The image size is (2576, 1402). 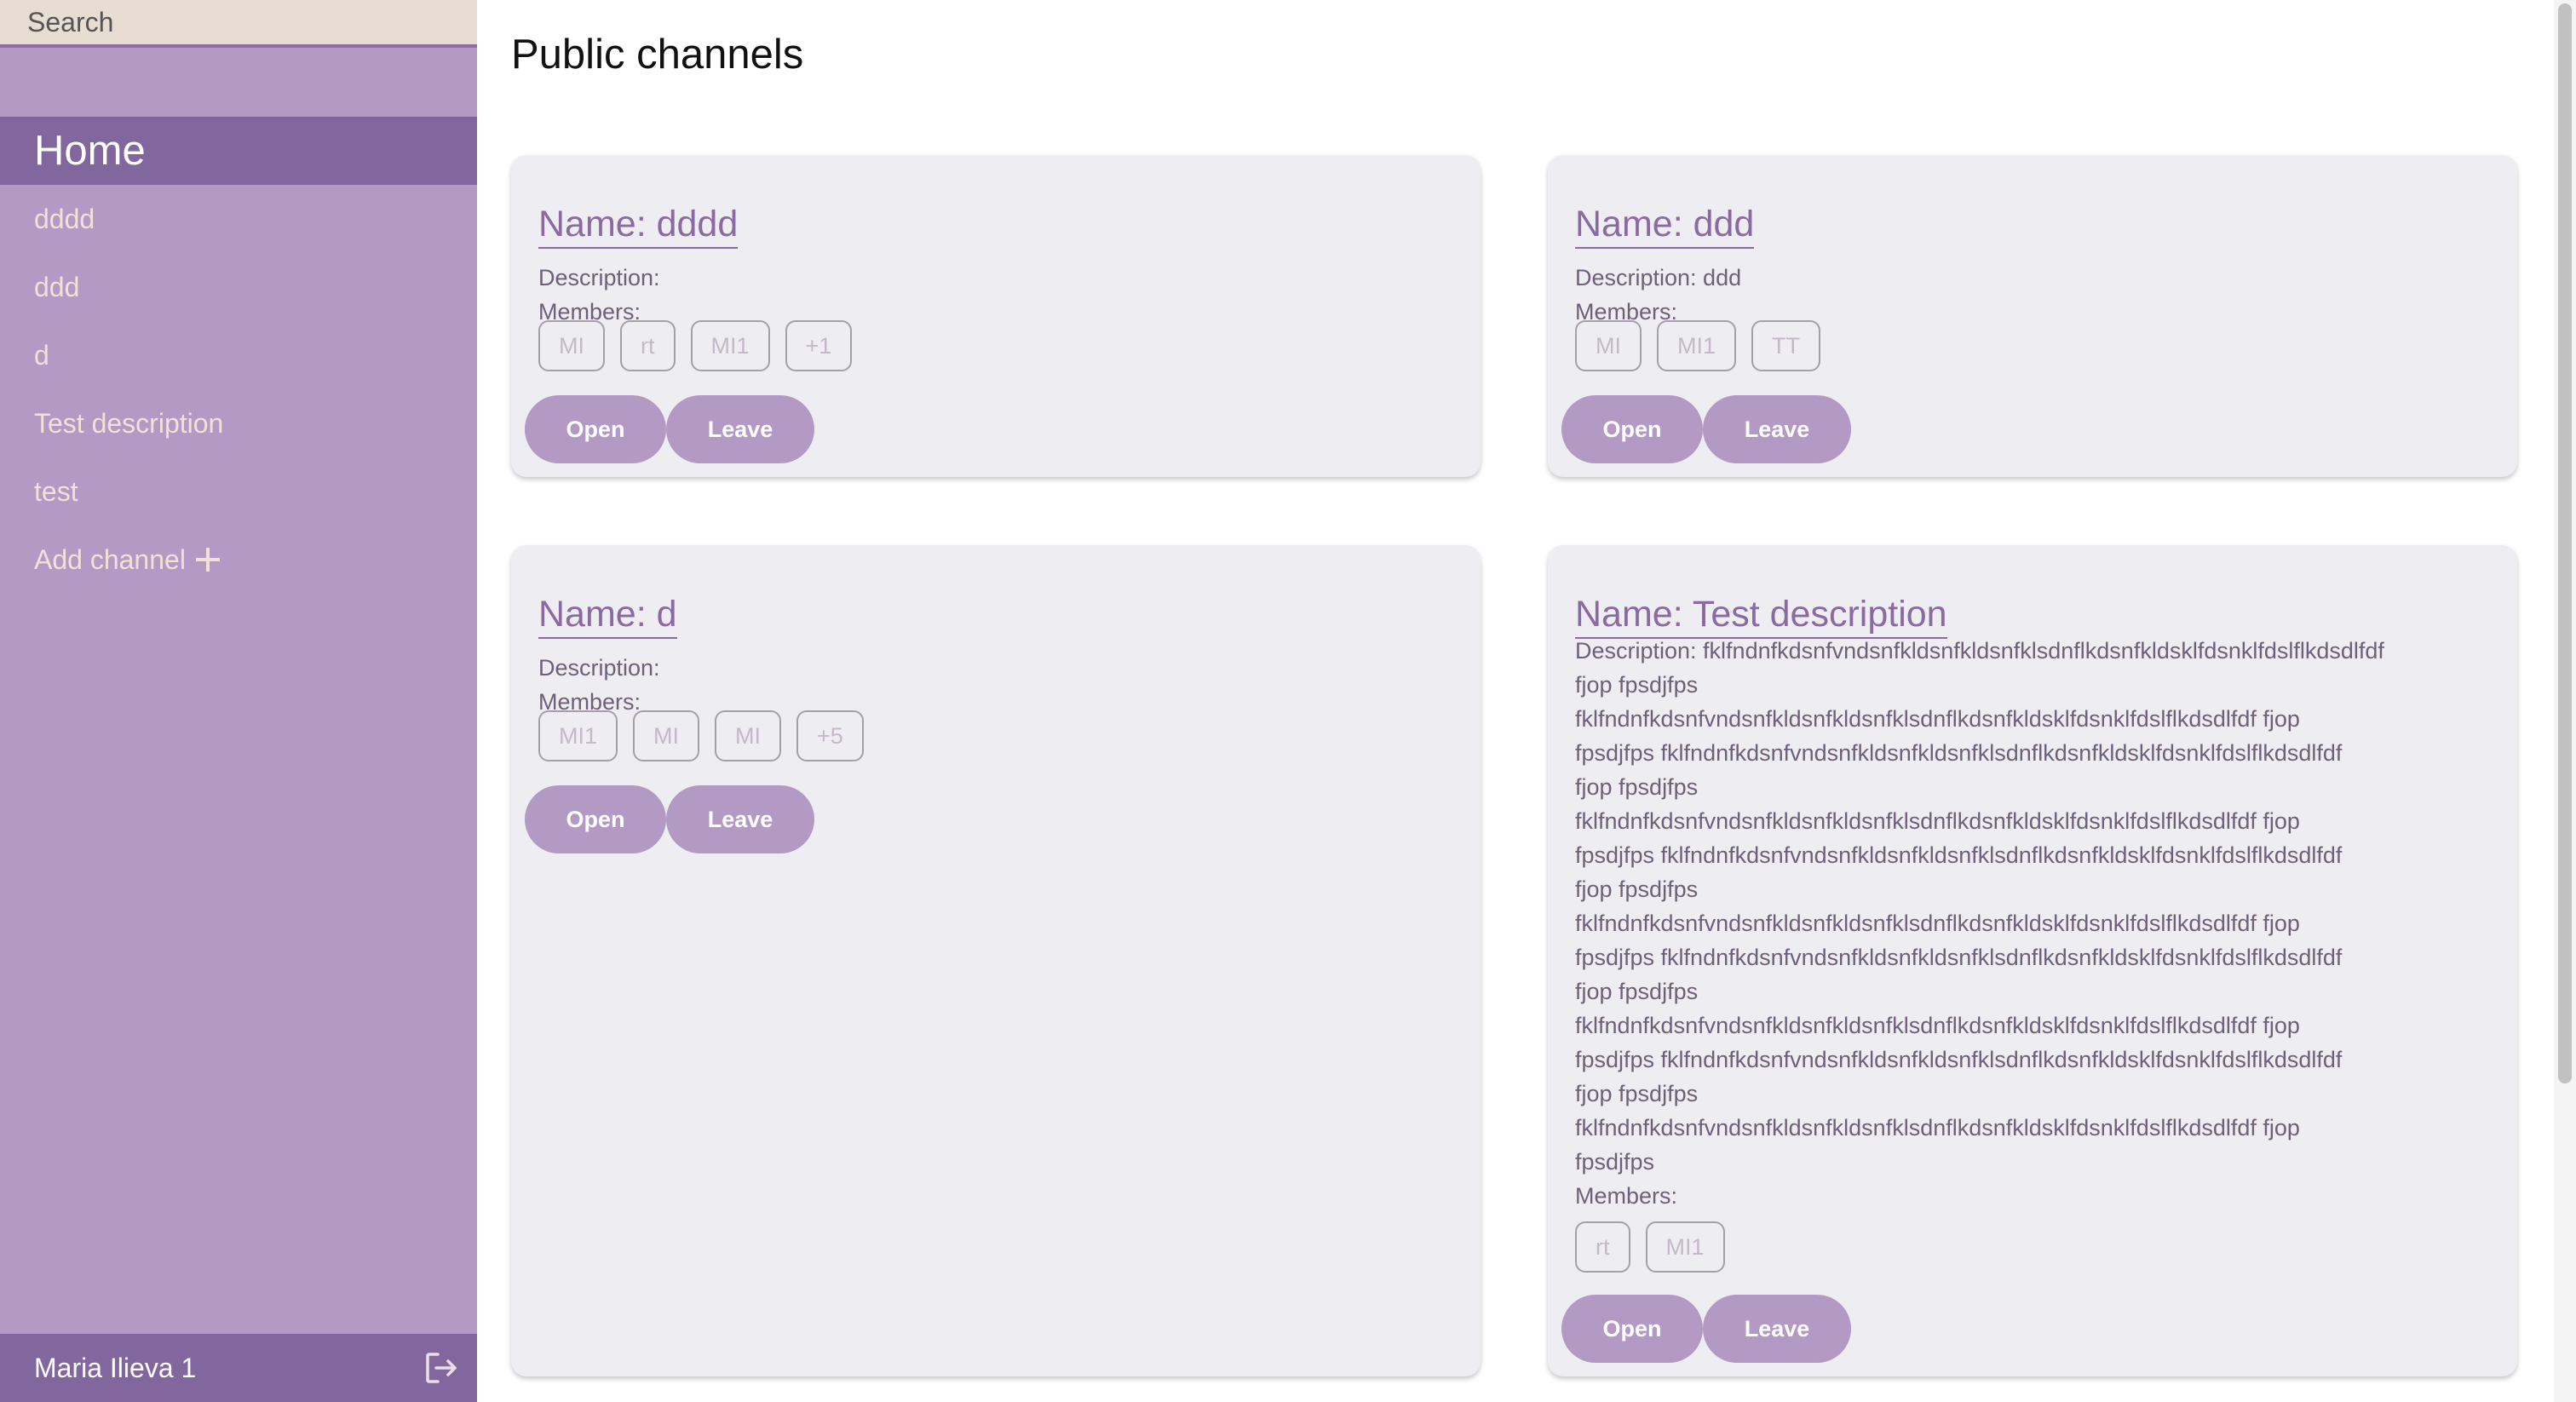 What do you see at coordinates (64, 219) in the screenshot?
I see `sidebar-item-dddd: dddd` at bounding box center [64, 219].